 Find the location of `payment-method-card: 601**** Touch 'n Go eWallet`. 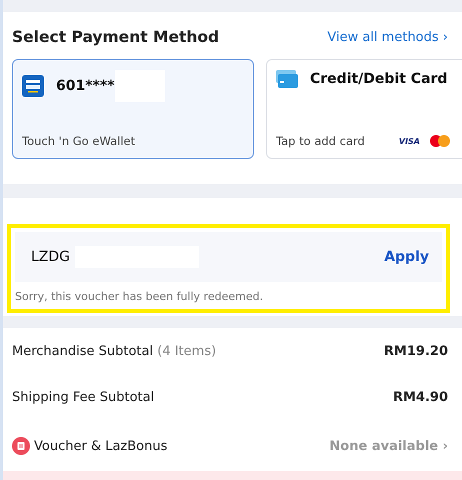

payment-method-card: 601**** Touch 'n Go eWallet is located at coordinates (133, 109).